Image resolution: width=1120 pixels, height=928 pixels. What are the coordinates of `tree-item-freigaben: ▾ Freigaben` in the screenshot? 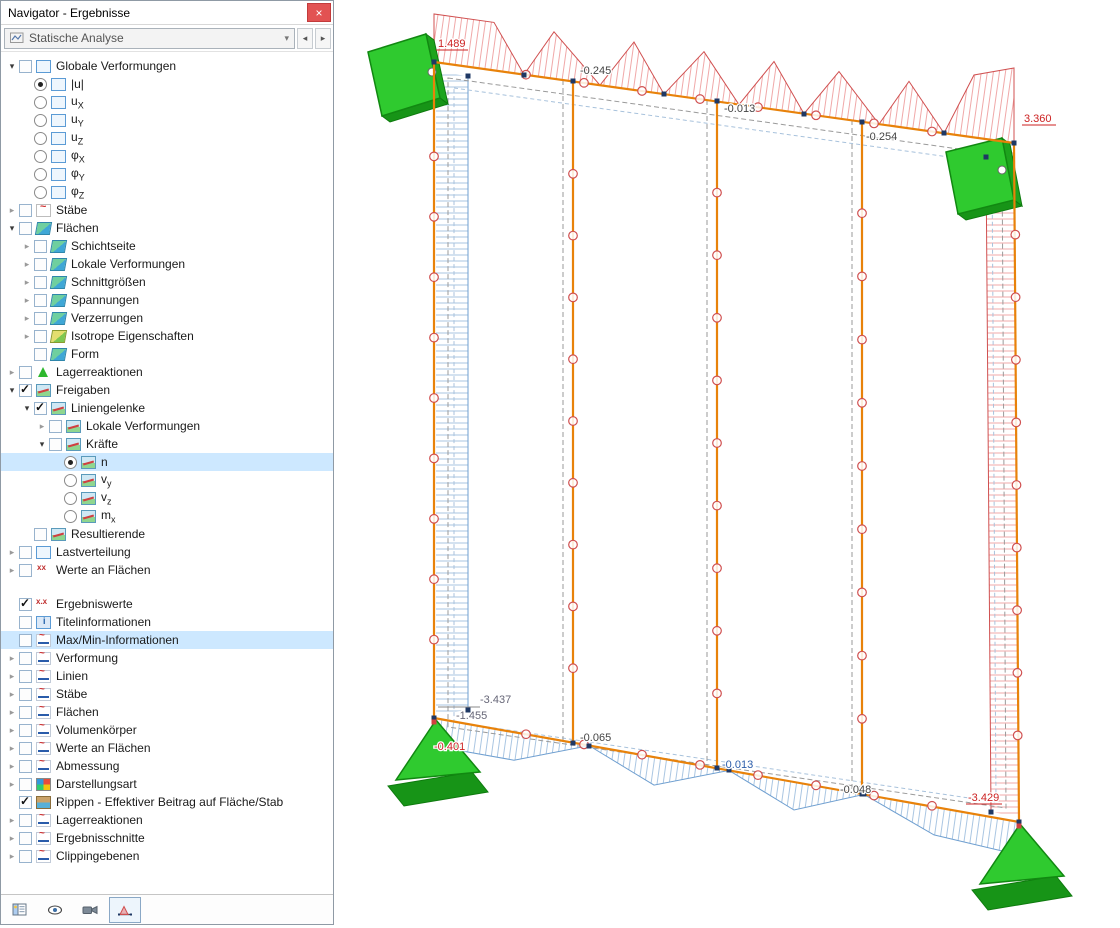 It's located at (167, 390).